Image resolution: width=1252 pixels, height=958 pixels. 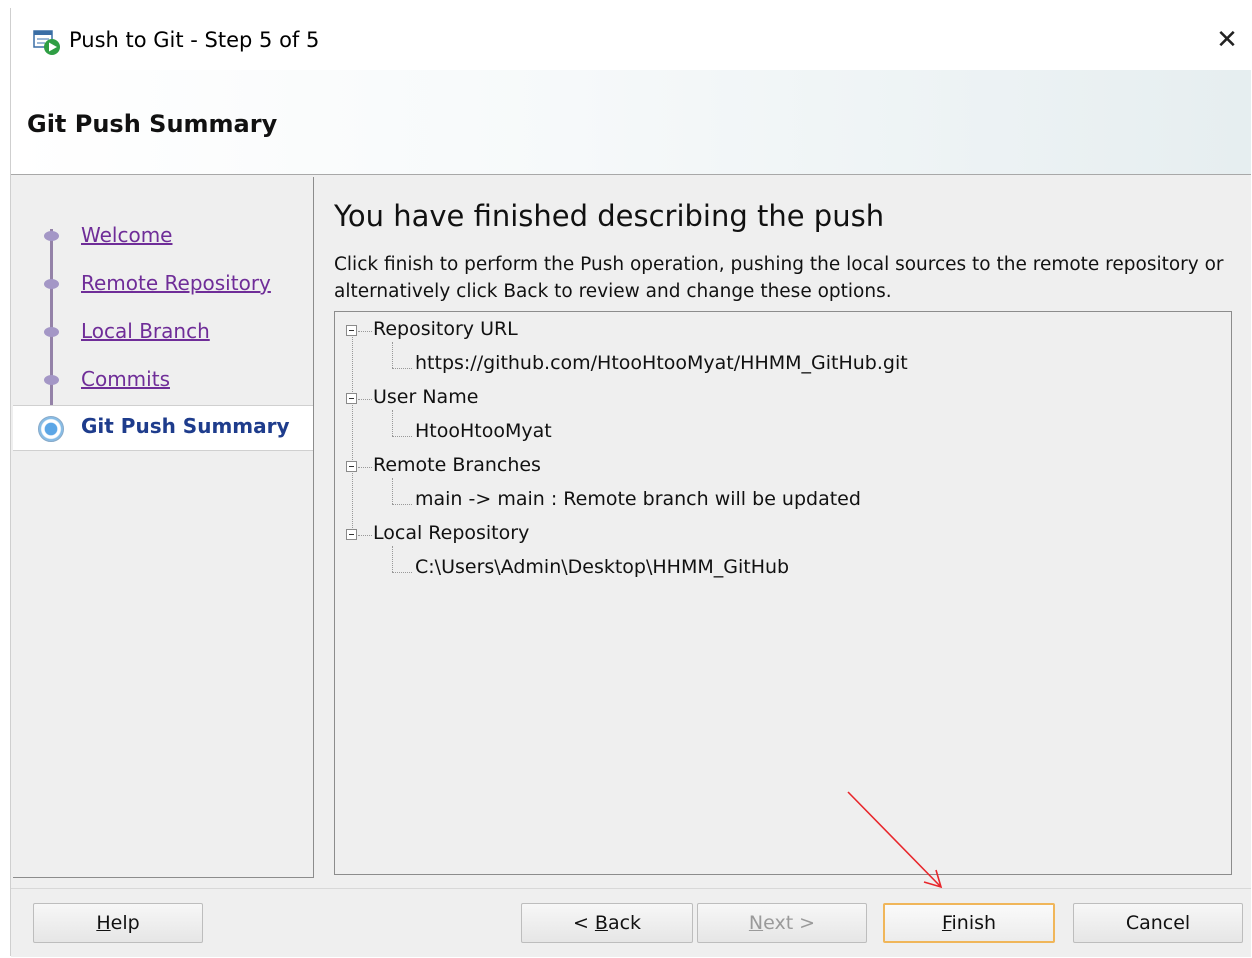 I want to click on window-title: Push to Git - Step 5 of 5, so click(x=194, y=40).